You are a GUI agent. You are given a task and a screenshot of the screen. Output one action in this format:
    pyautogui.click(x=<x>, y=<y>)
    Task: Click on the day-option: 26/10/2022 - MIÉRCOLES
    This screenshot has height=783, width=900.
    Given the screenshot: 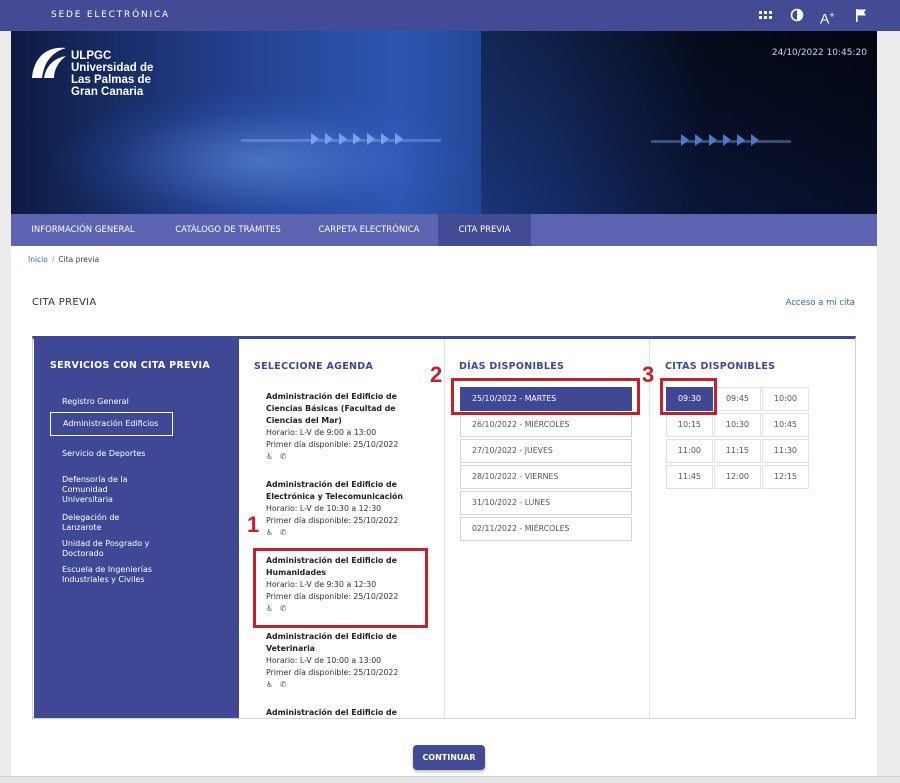 What is the action you would take?
    pyautogui.click(x=546, y=425)
    